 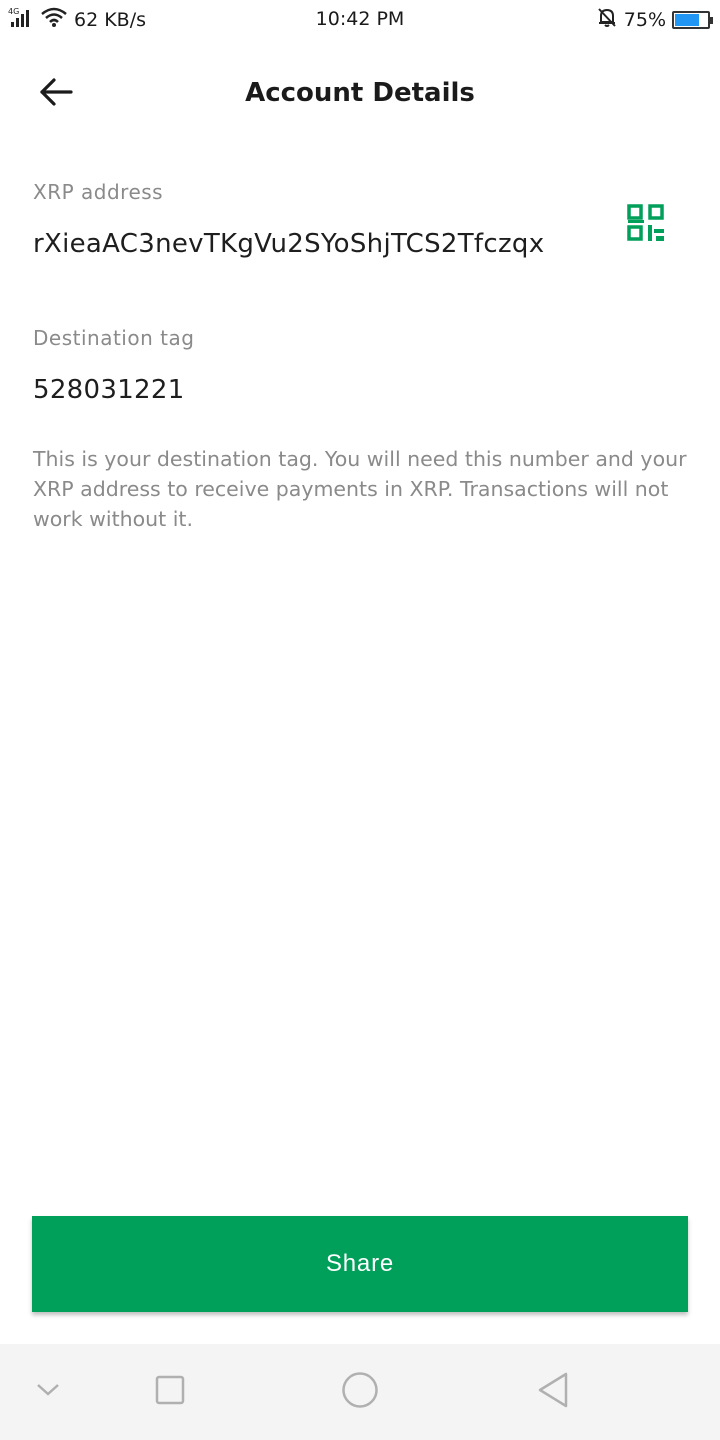 I want to click on chevron-down-icon, so click(x=48, y=1392).